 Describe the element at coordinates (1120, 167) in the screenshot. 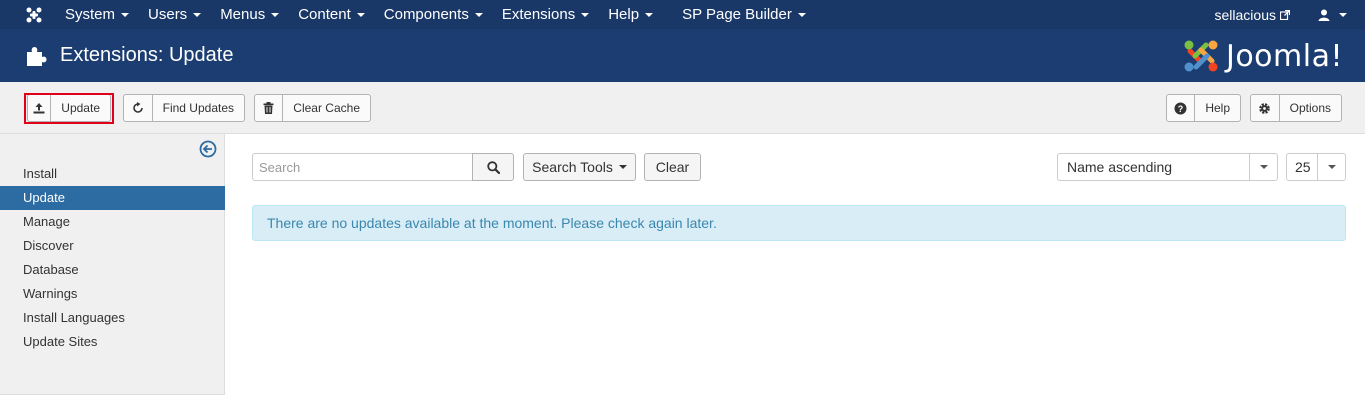

I see `ordering-value: Name ascending` at that location.